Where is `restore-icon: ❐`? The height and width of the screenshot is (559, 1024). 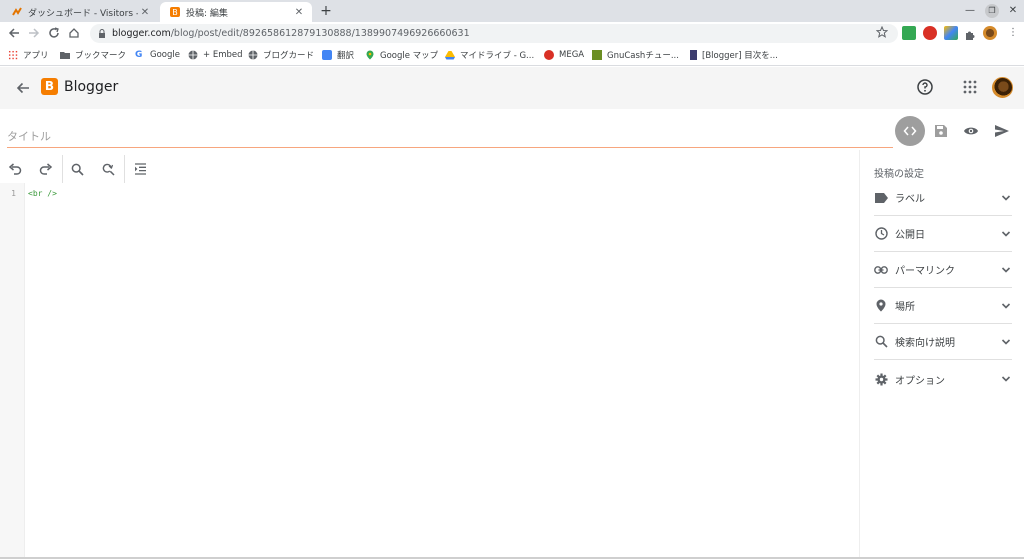 restore-icon: ❐ is located at coordinates (992, 11).